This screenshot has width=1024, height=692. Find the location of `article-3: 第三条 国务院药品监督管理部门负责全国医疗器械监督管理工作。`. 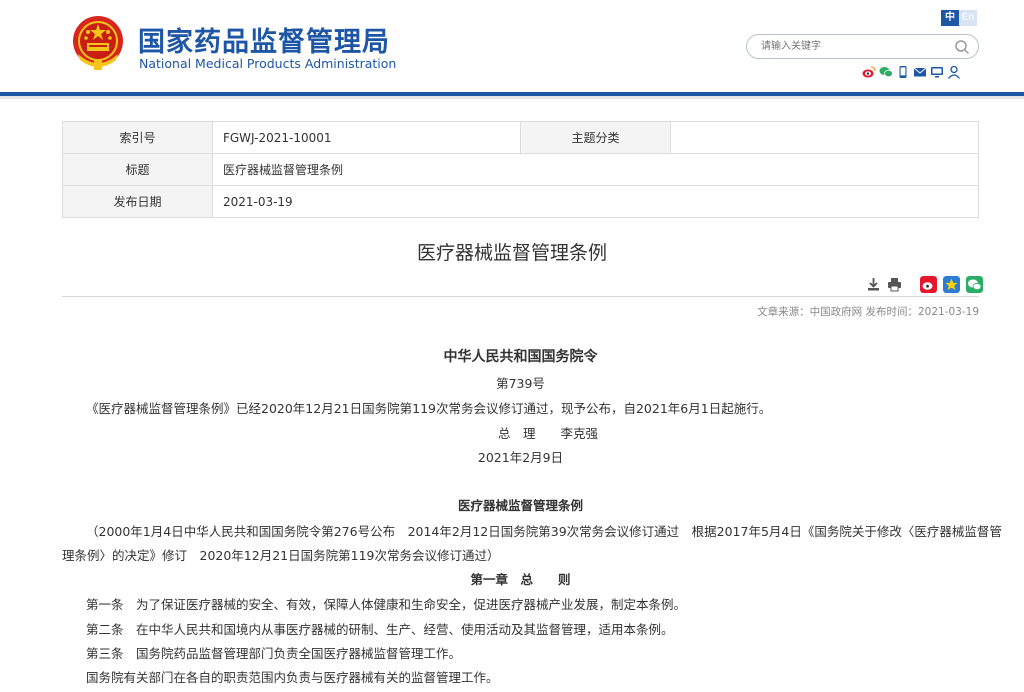

article-3: 第三条 国务院药品监督管理部门负责全国医疗器械监督管理工作。 is located at coordinates (274, 653).